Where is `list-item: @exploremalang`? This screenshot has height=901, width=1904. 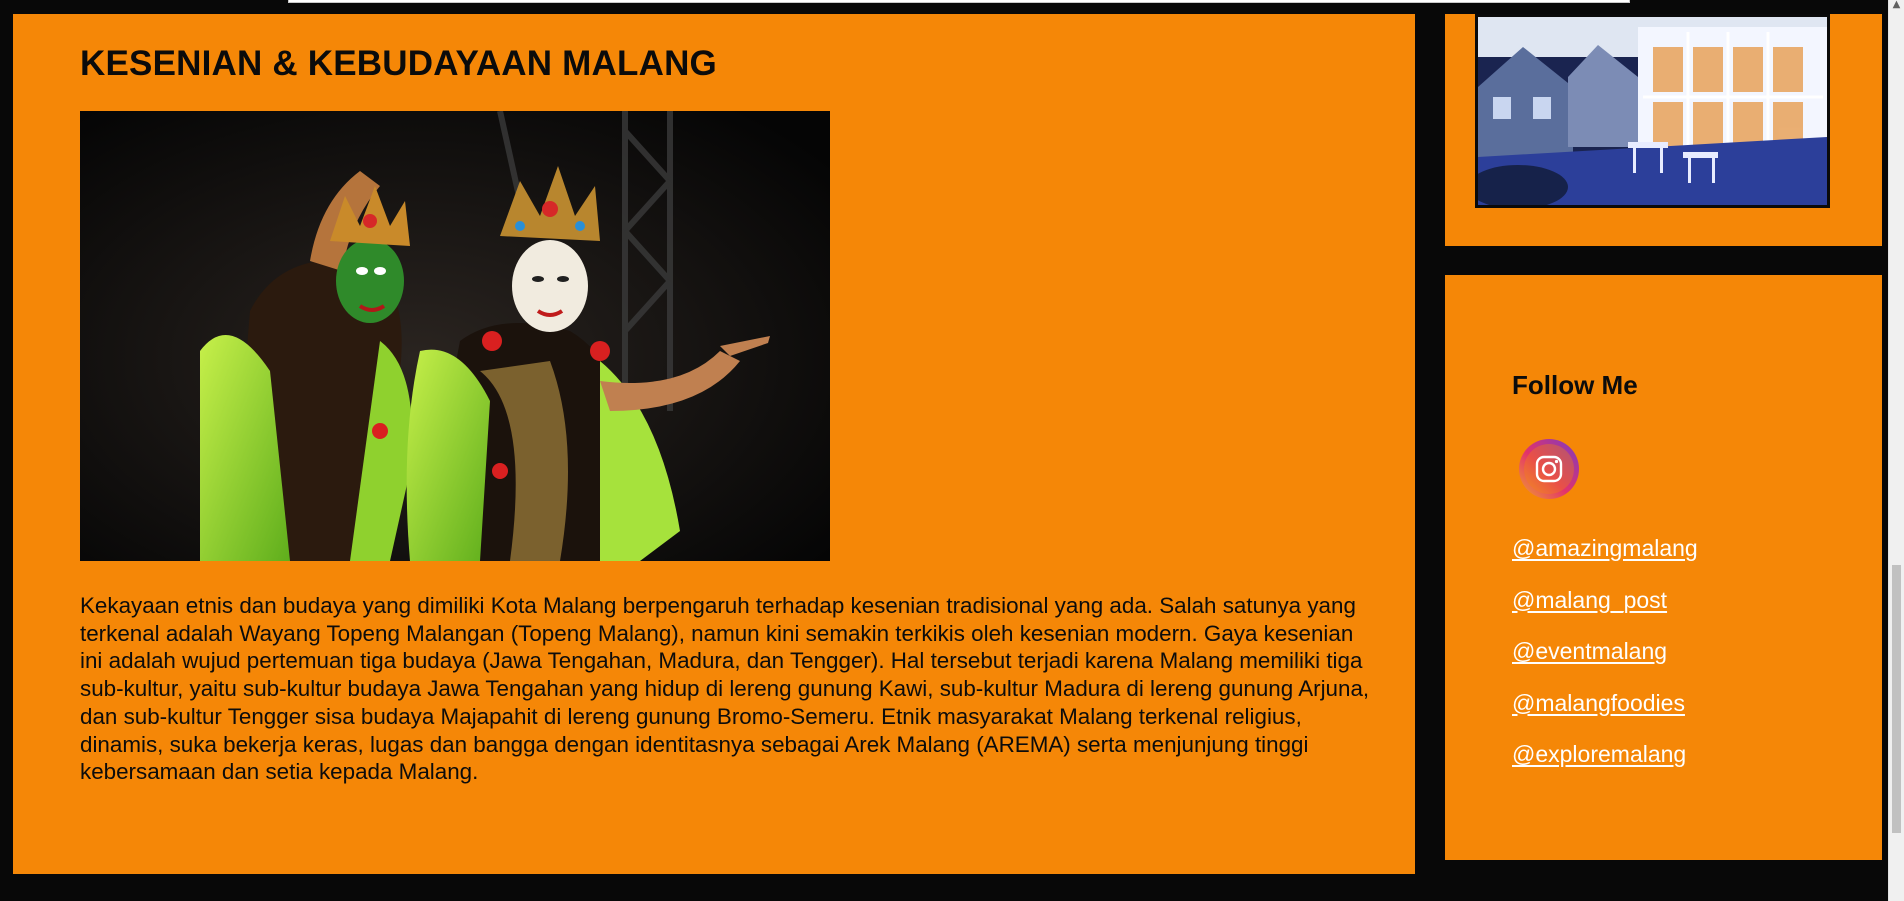 list-item: @exploremalang is located at coordinates (1605, 767).